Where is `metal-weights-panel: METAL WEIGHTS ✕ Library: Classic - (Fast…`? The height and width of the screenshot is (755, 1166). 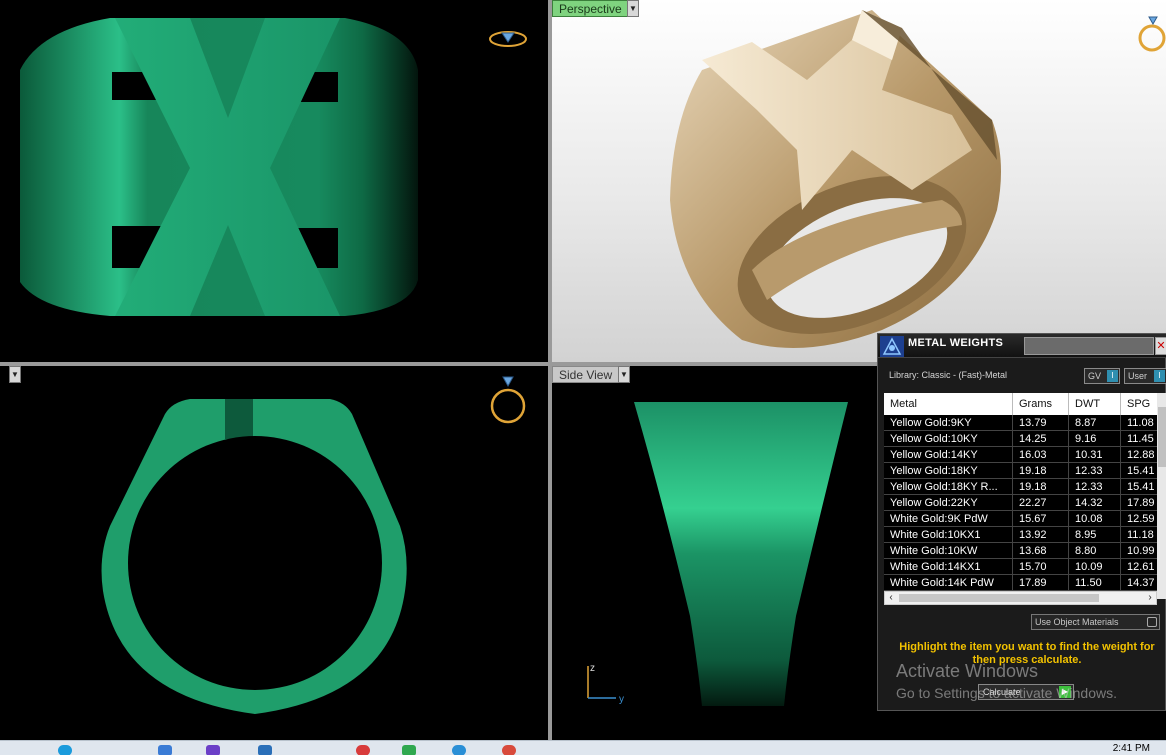
metal-weights-panel: METAL WEIGHTS ✕ Library: Classic - (Fast… is located at coordinates (1021, 522).